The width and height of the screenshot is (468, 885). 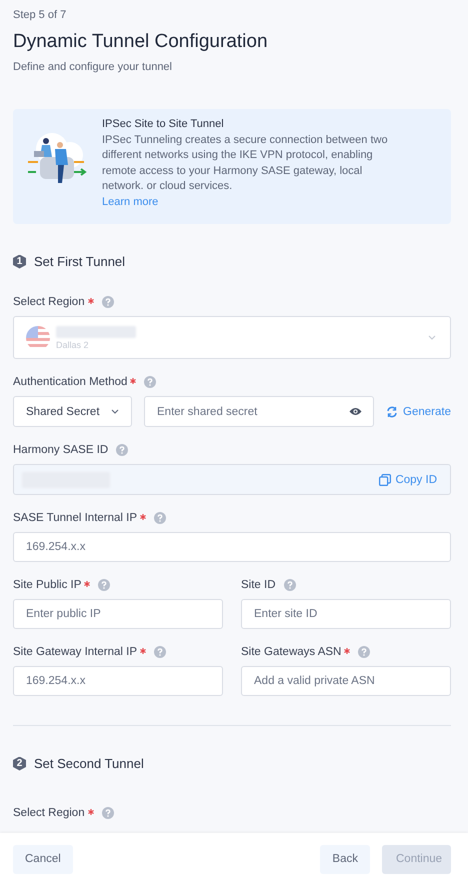 What do you see at coordinates (75, 652) in the screenshot?
I see `field-label: Site Gateway Internal IP` at bounding box center [75, 652].